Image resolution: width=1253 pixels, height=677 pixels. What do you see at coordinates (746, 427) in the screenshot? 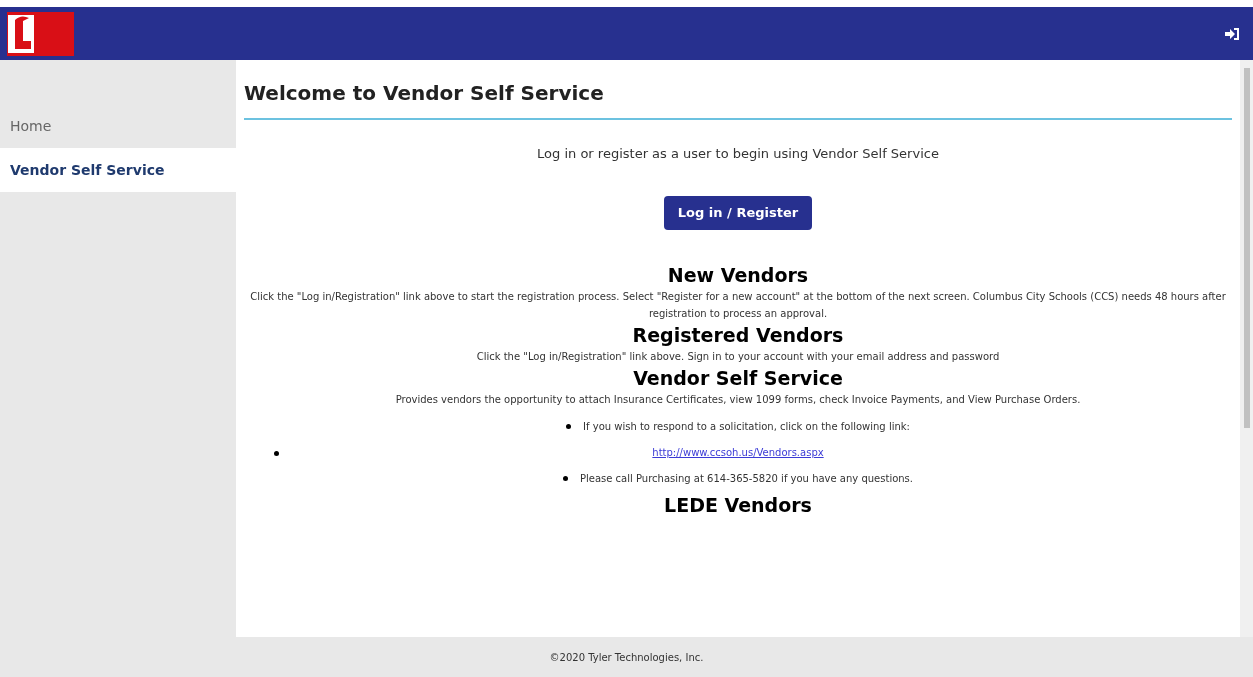
I see `bullet-text: If you wish to respond to a solicitation, click on the following link:` at bounding box center [746, 427].